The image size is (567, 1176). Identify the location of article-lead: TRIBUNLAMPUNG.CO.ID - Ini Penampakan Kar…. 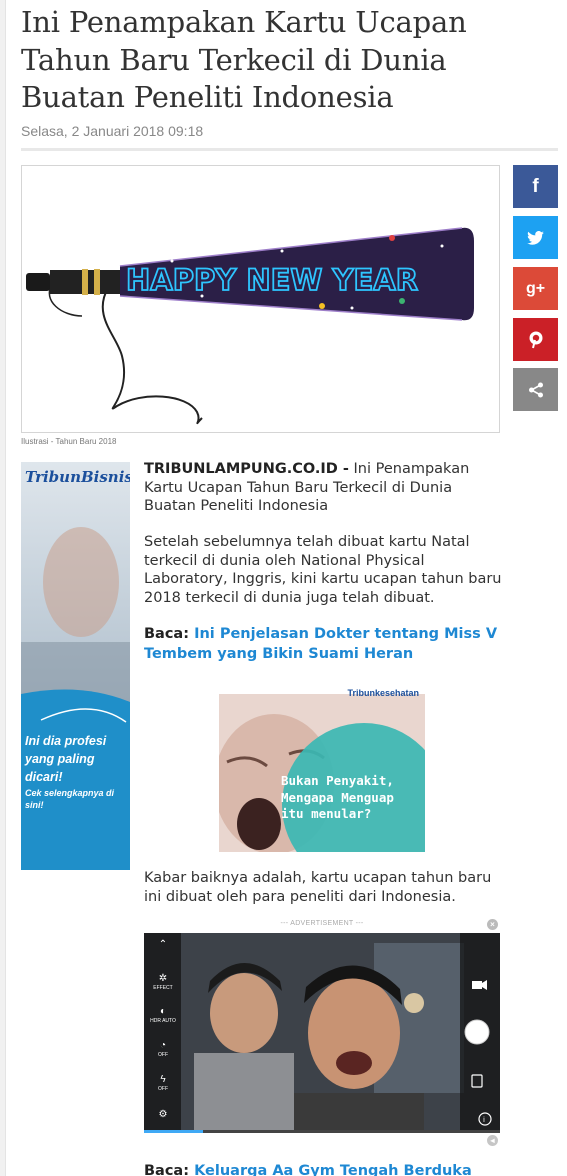
(323, 488).